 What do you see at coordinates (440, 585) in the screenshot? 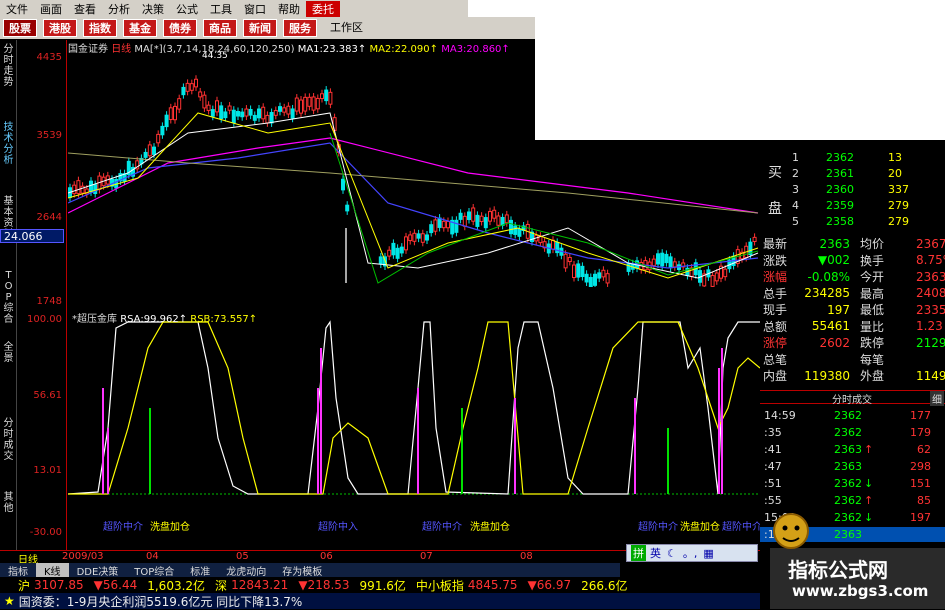
I see `index-name: 中小板指` at bounding box center [440, 585].